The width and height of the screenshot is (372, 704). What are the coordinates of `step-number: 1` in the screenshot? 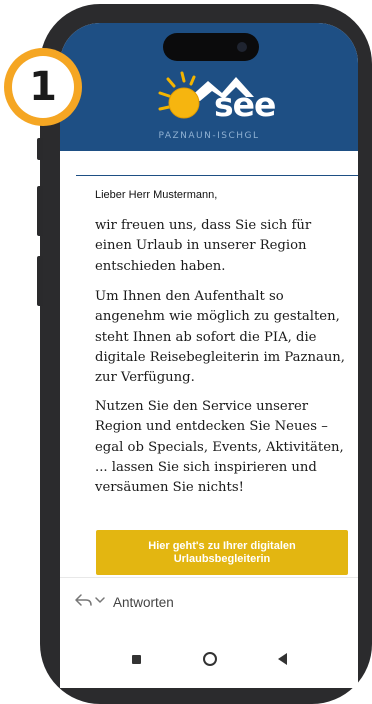 It's located at (43, 87).